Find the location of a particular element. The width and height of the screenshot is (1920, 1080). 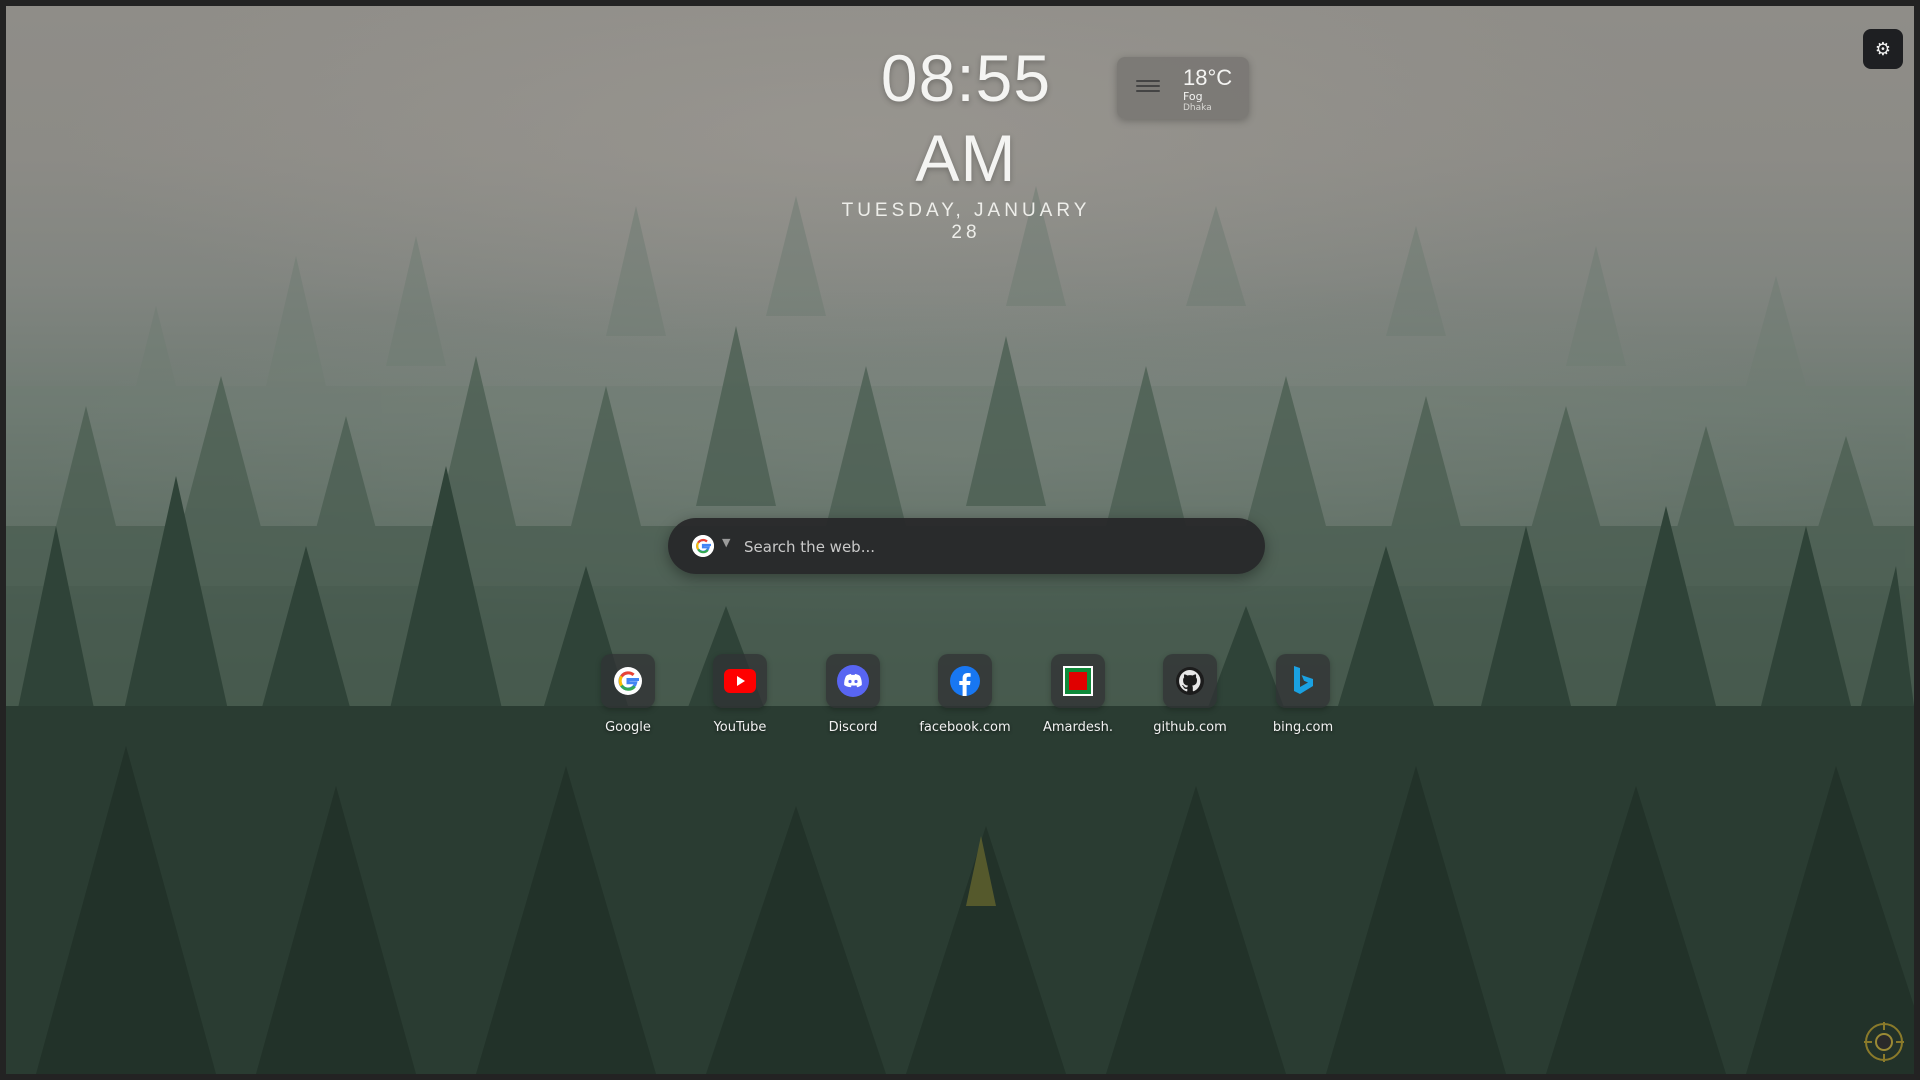

shortcut-label: bing.com is located at coordinates (1303, 727).